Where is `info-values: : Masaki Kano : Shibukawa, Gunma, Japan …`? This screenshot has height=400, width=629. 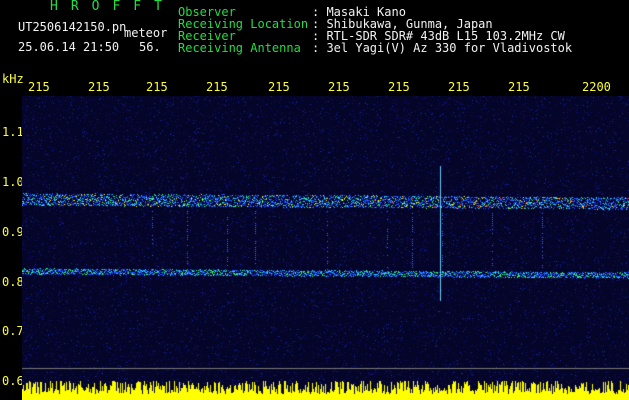
info-values: : Masaki Kano : Shibukawa, Gunma, Japan … is located at coordinates (442, 30).